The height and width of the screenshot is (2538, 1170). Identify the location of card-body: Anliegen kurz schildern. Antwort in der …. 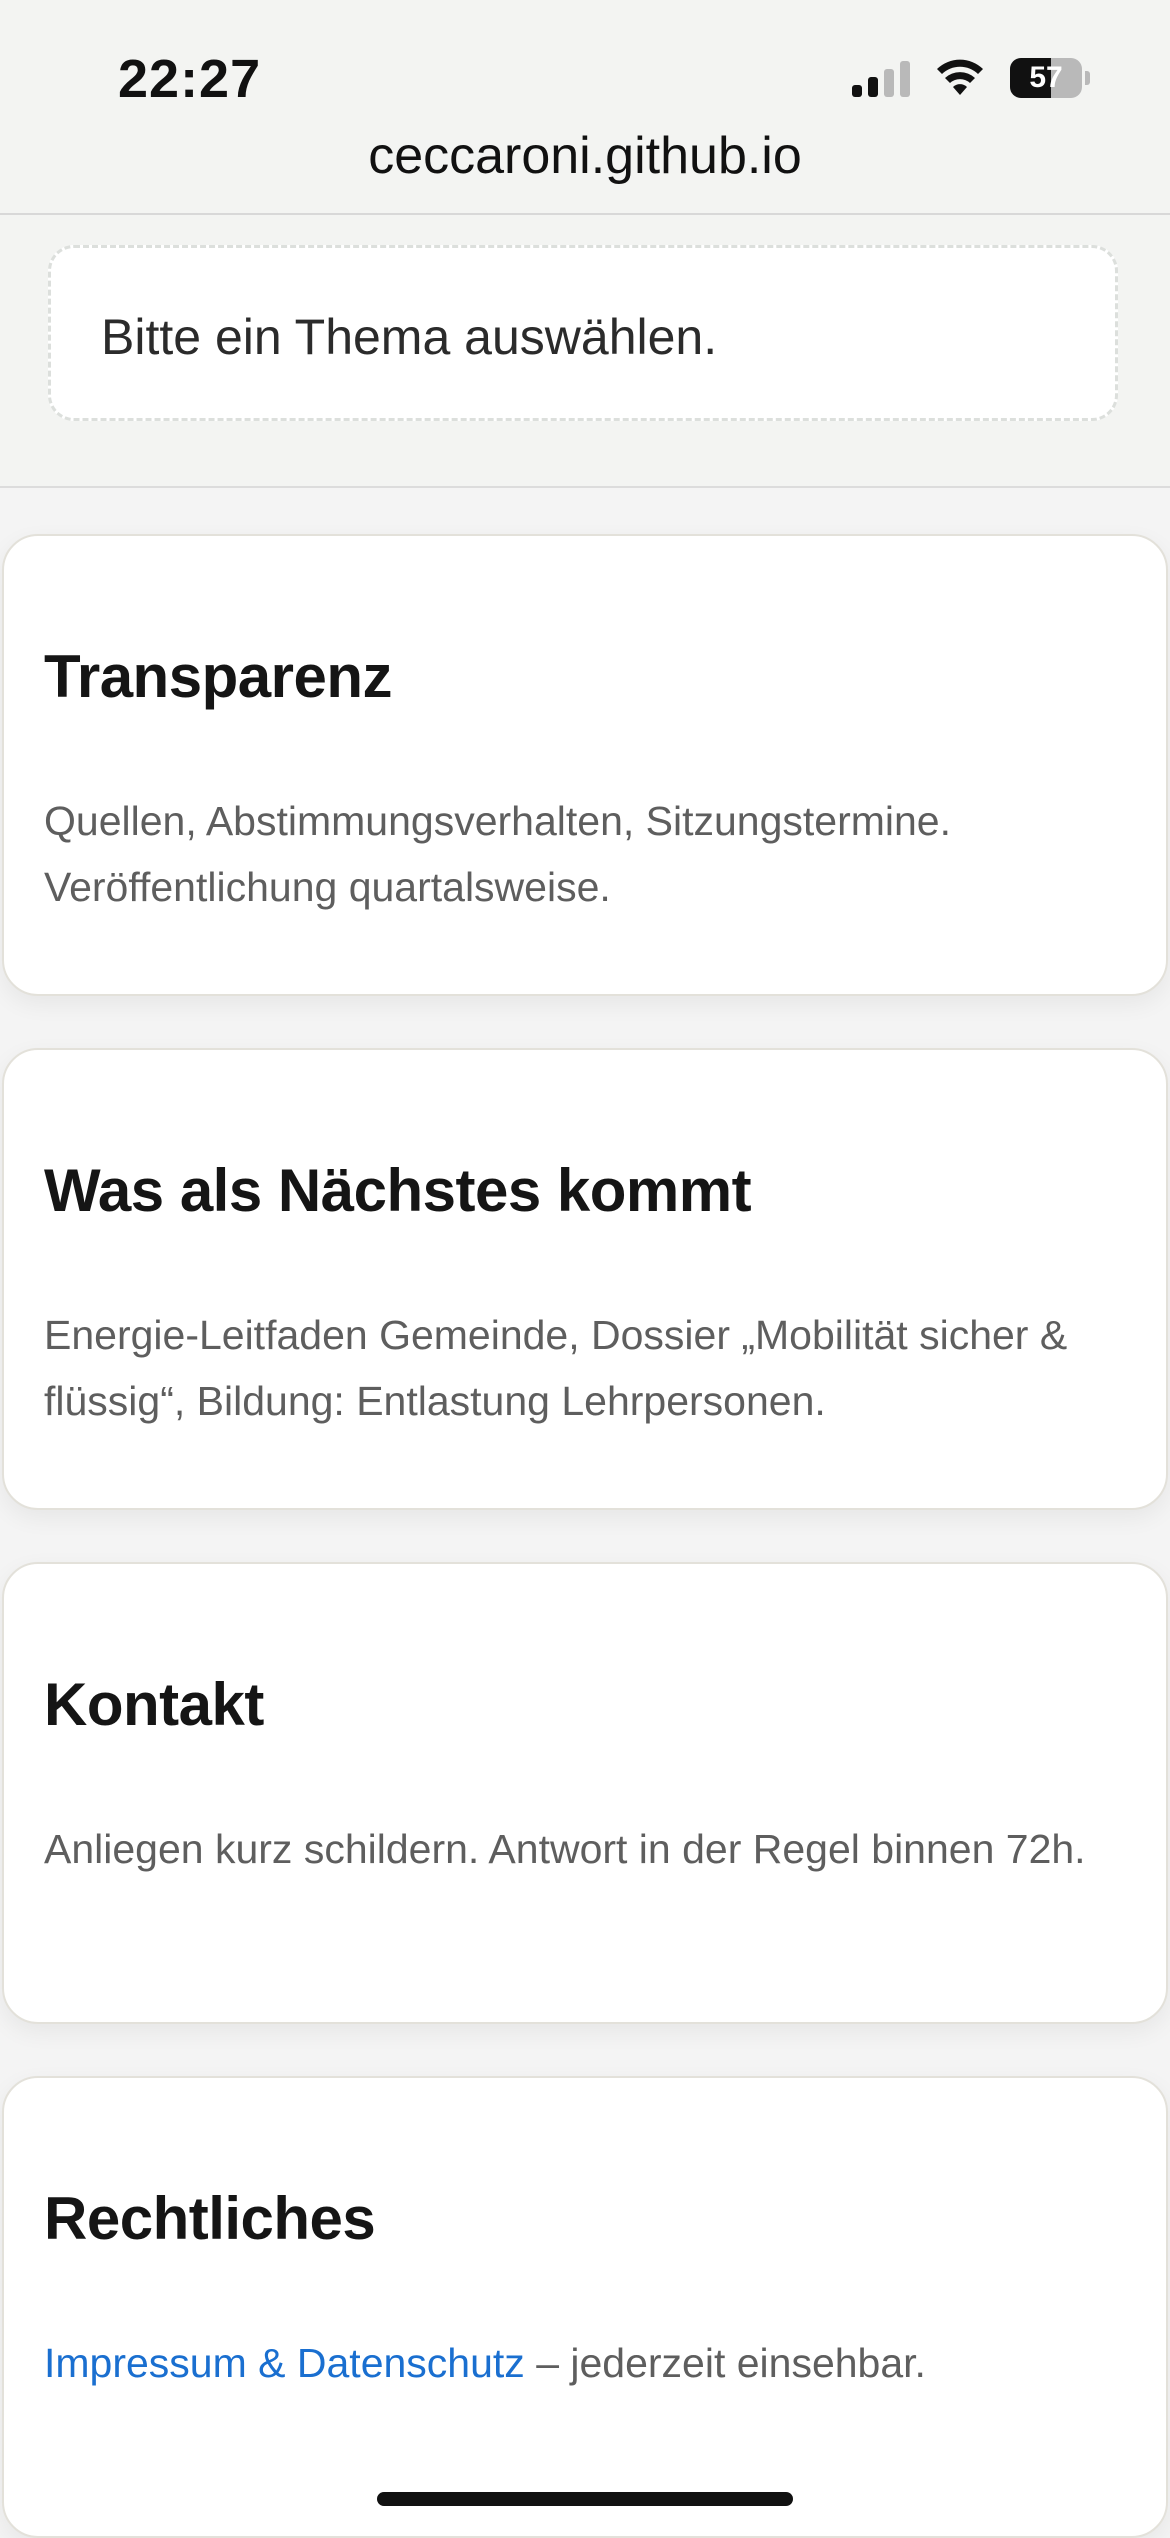
(565, 1849).